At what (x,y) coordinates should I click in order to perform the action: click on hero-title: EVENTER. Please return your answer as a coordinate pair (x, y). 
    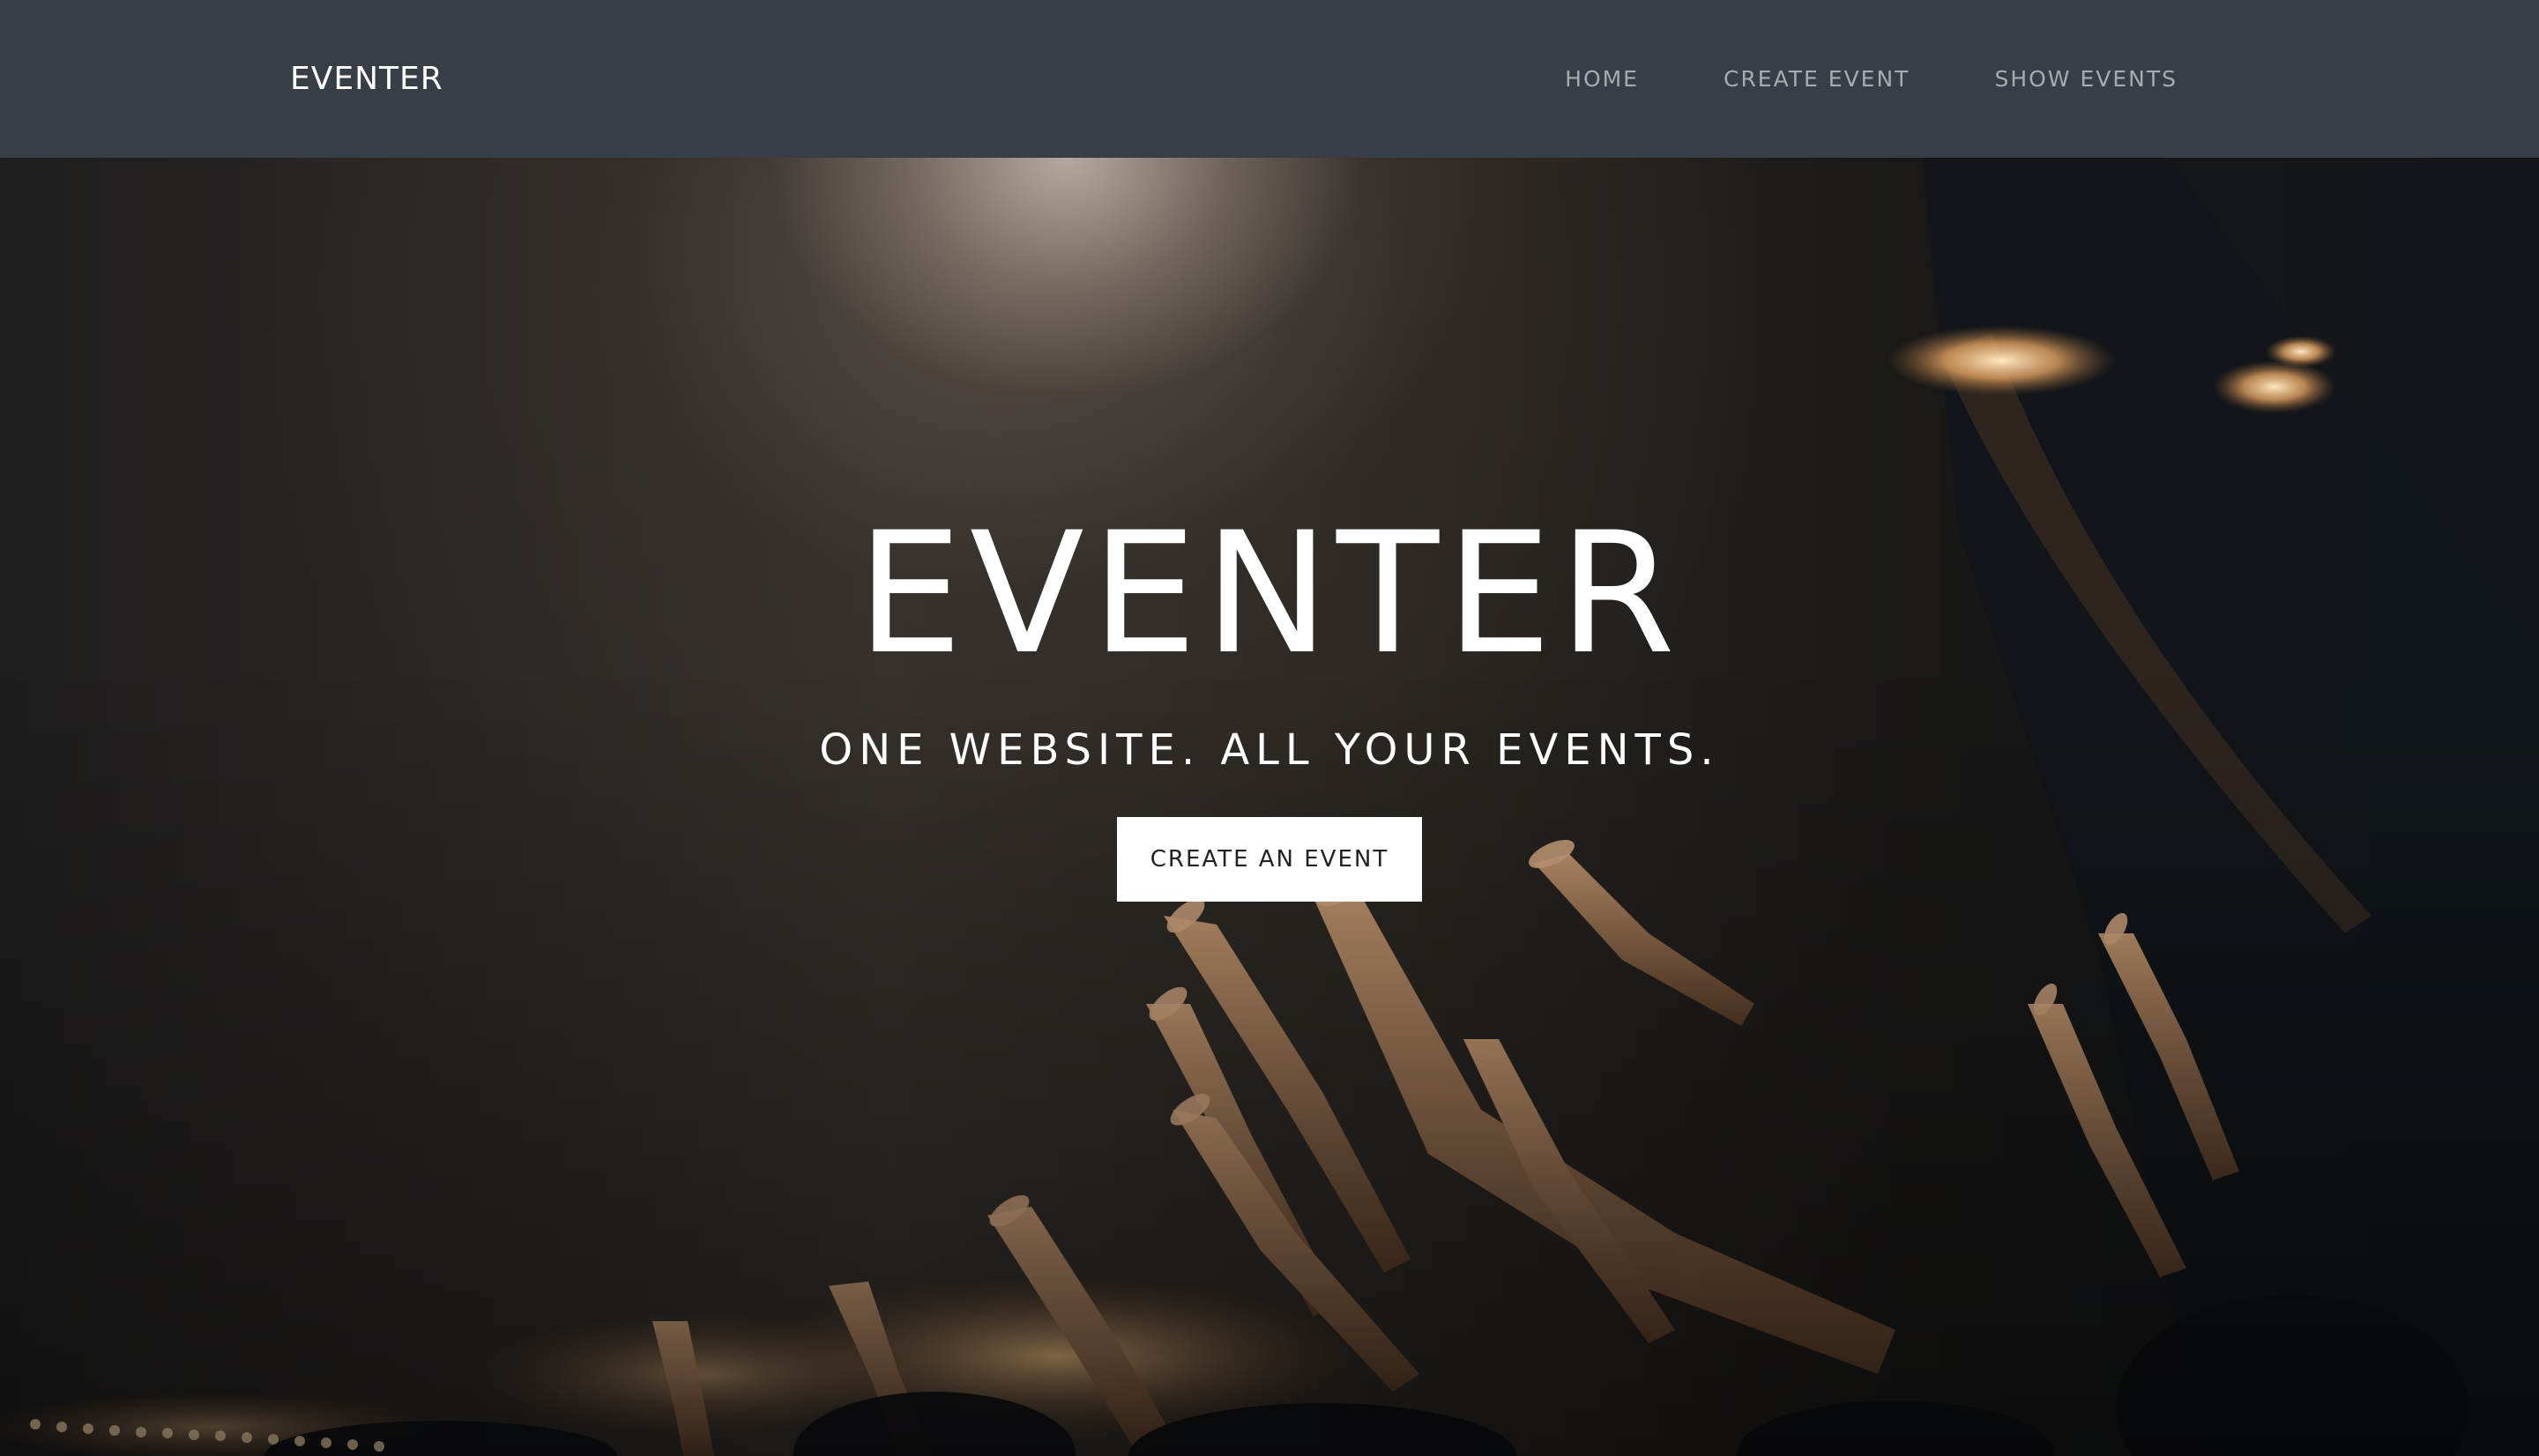
    Looking at the image, I should click on (1269, 593).